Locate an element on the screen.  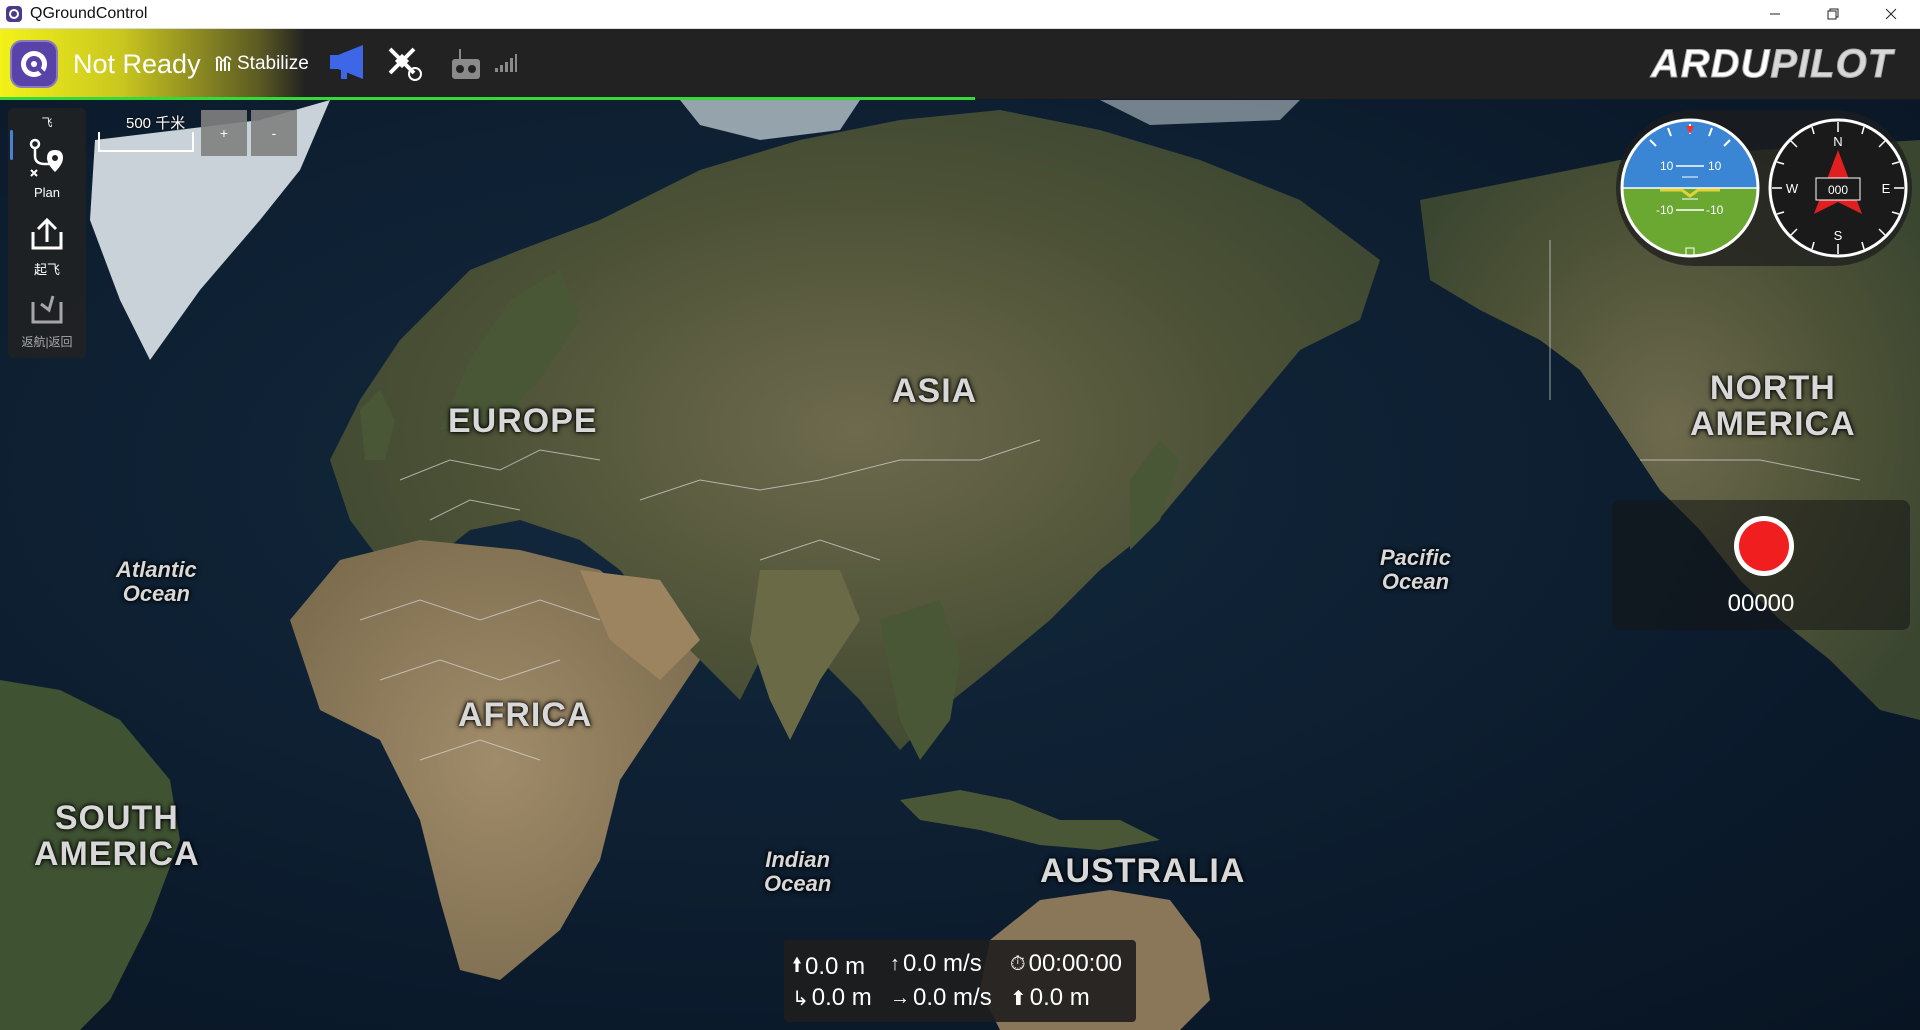
megaphone-icon is located at coordinates (348, 63).